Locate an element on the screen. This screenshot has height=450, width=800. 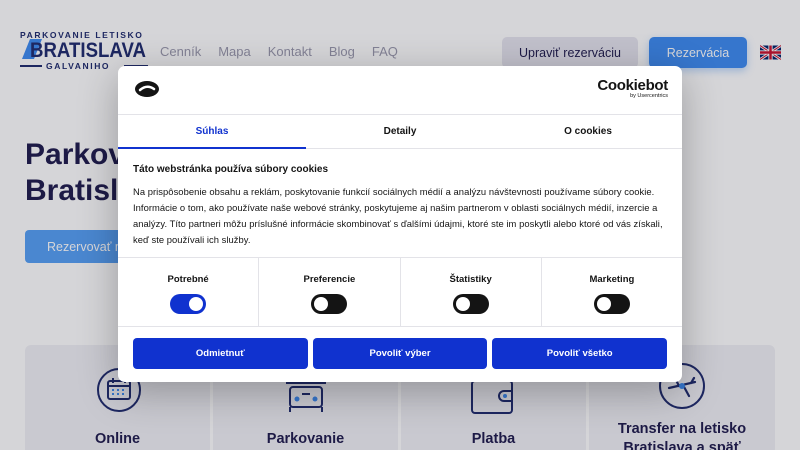
toggle-label: Preferencie is located at coordinates (329, 279).